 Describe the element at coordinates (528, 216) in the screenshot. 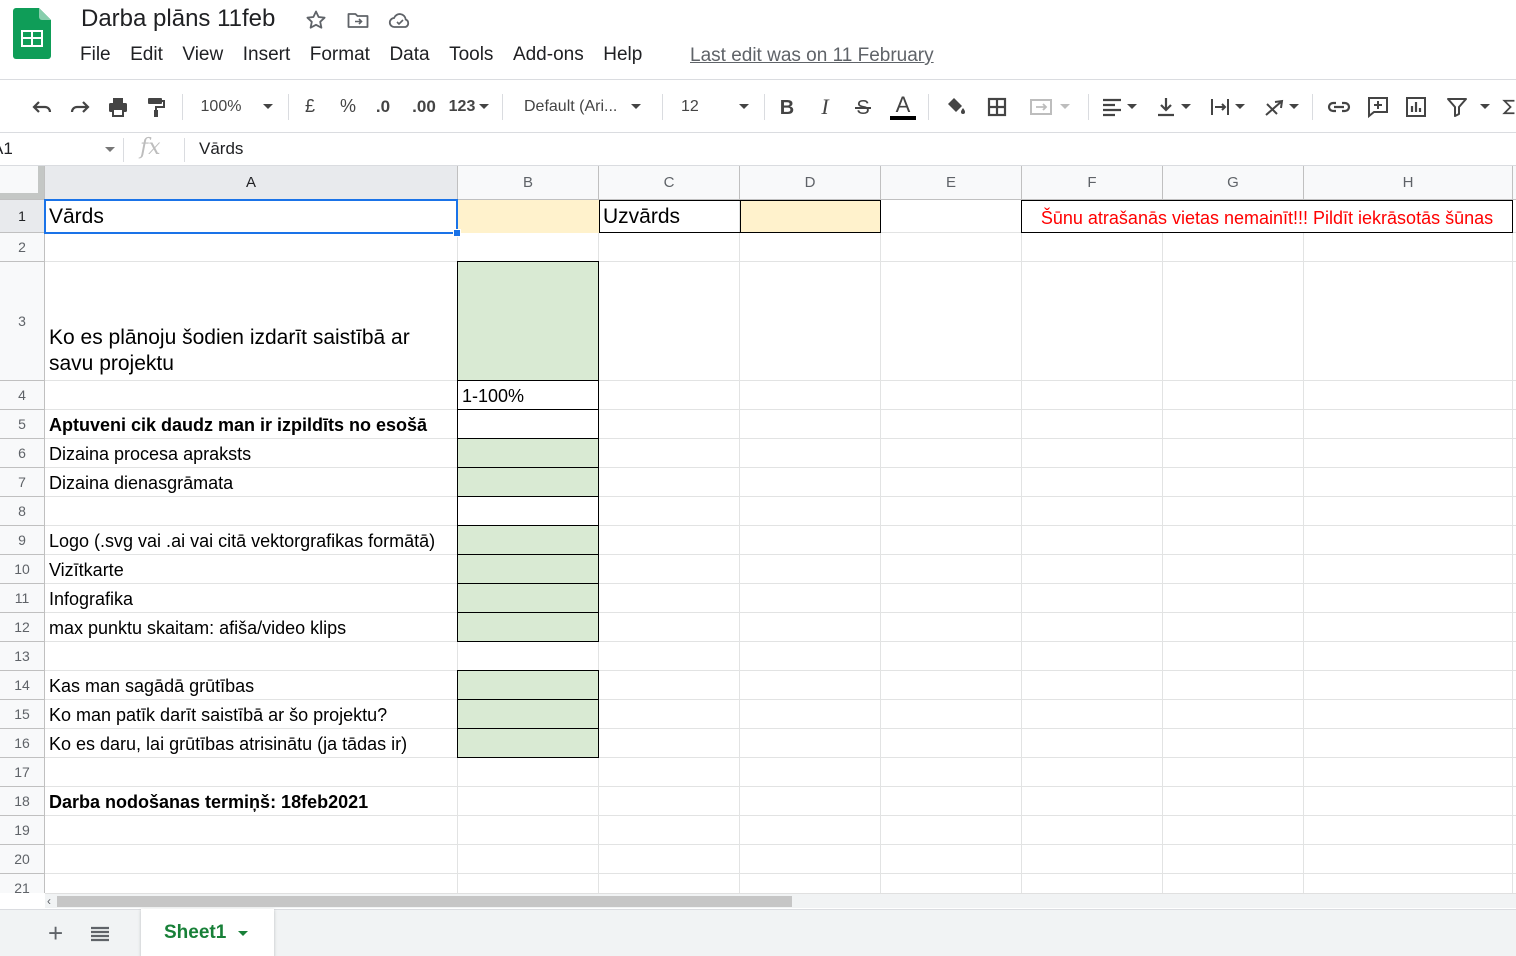

I see `cell-b1-input` at that location.